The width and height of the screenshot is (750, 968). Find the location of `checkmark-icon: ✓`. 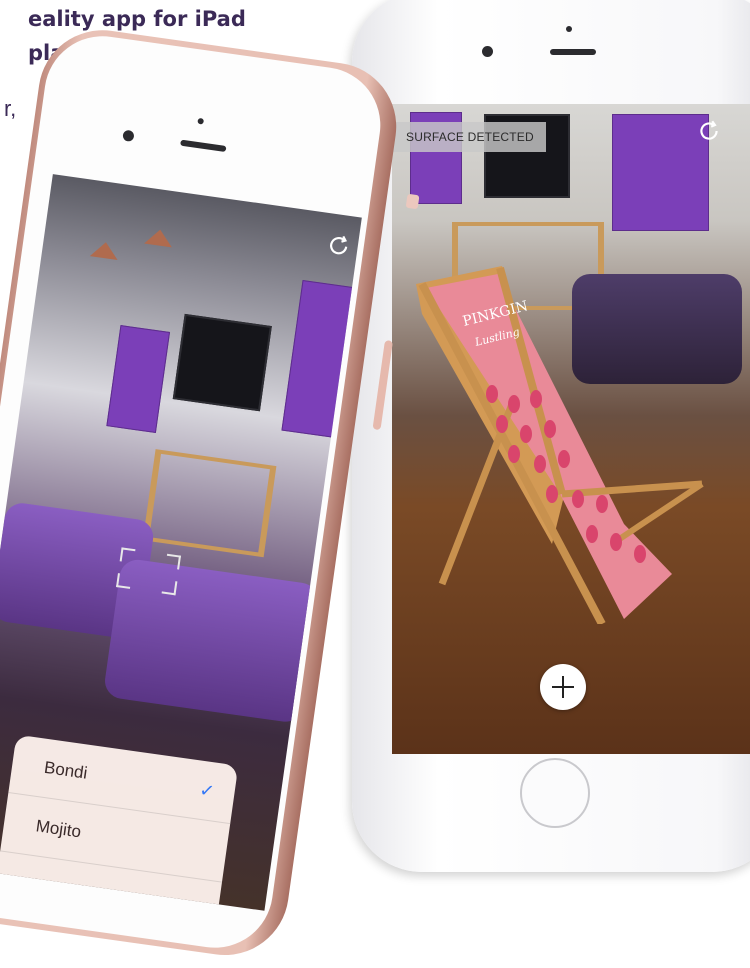

checkmark-icon: ✓ is located at coordinates (207, 790).